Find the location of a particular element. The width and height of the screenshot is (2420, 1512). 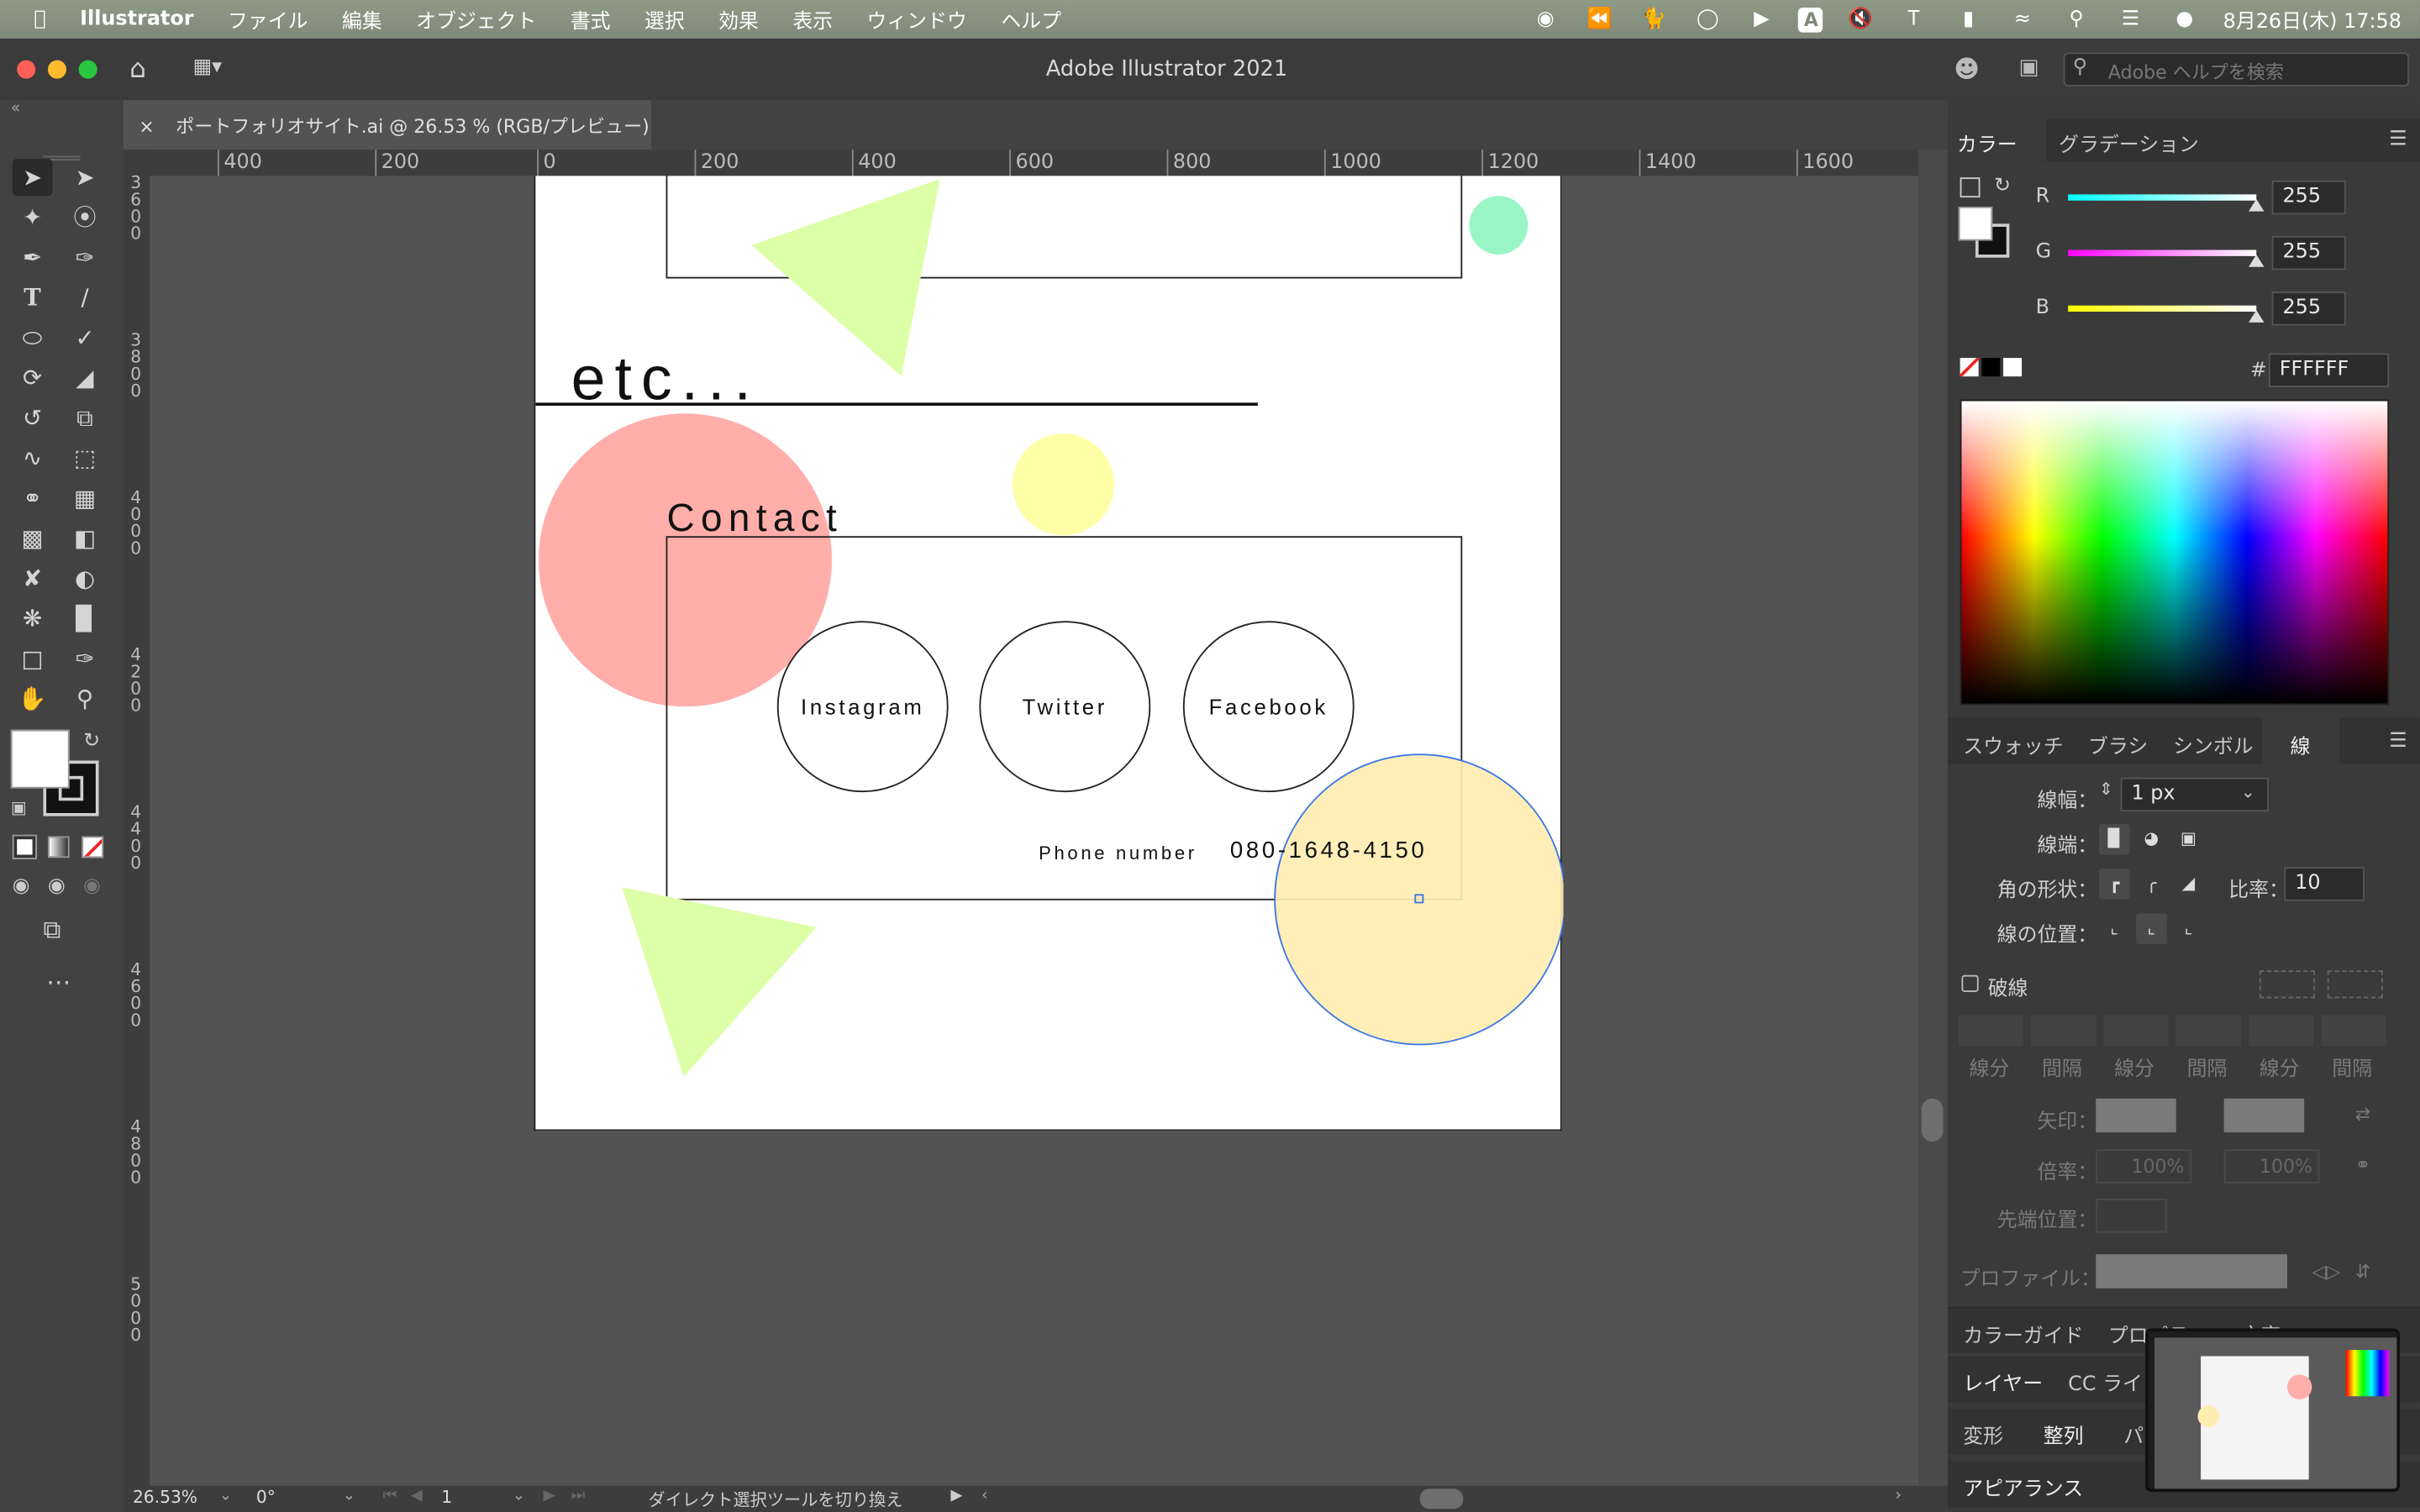

menu-edit: 編集 is located at coordinates (362, 19).